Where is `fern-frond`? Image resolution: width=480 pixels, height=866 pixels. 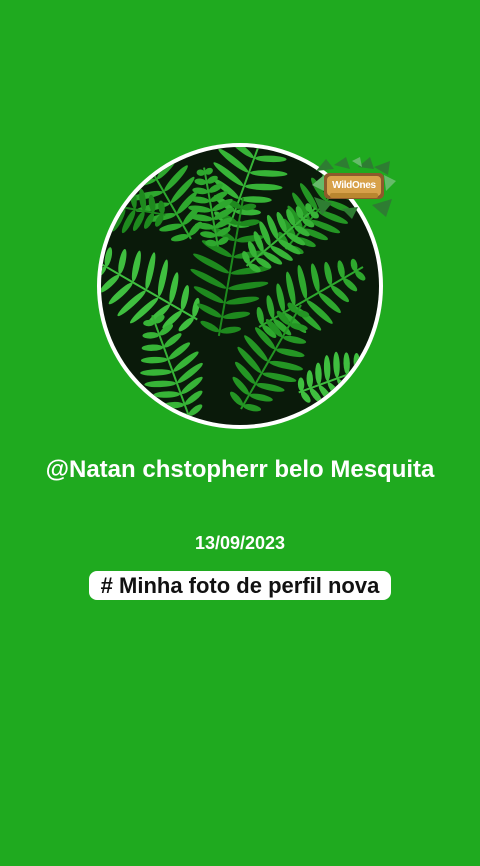 fern-frond is located at coordinates (338, 377).